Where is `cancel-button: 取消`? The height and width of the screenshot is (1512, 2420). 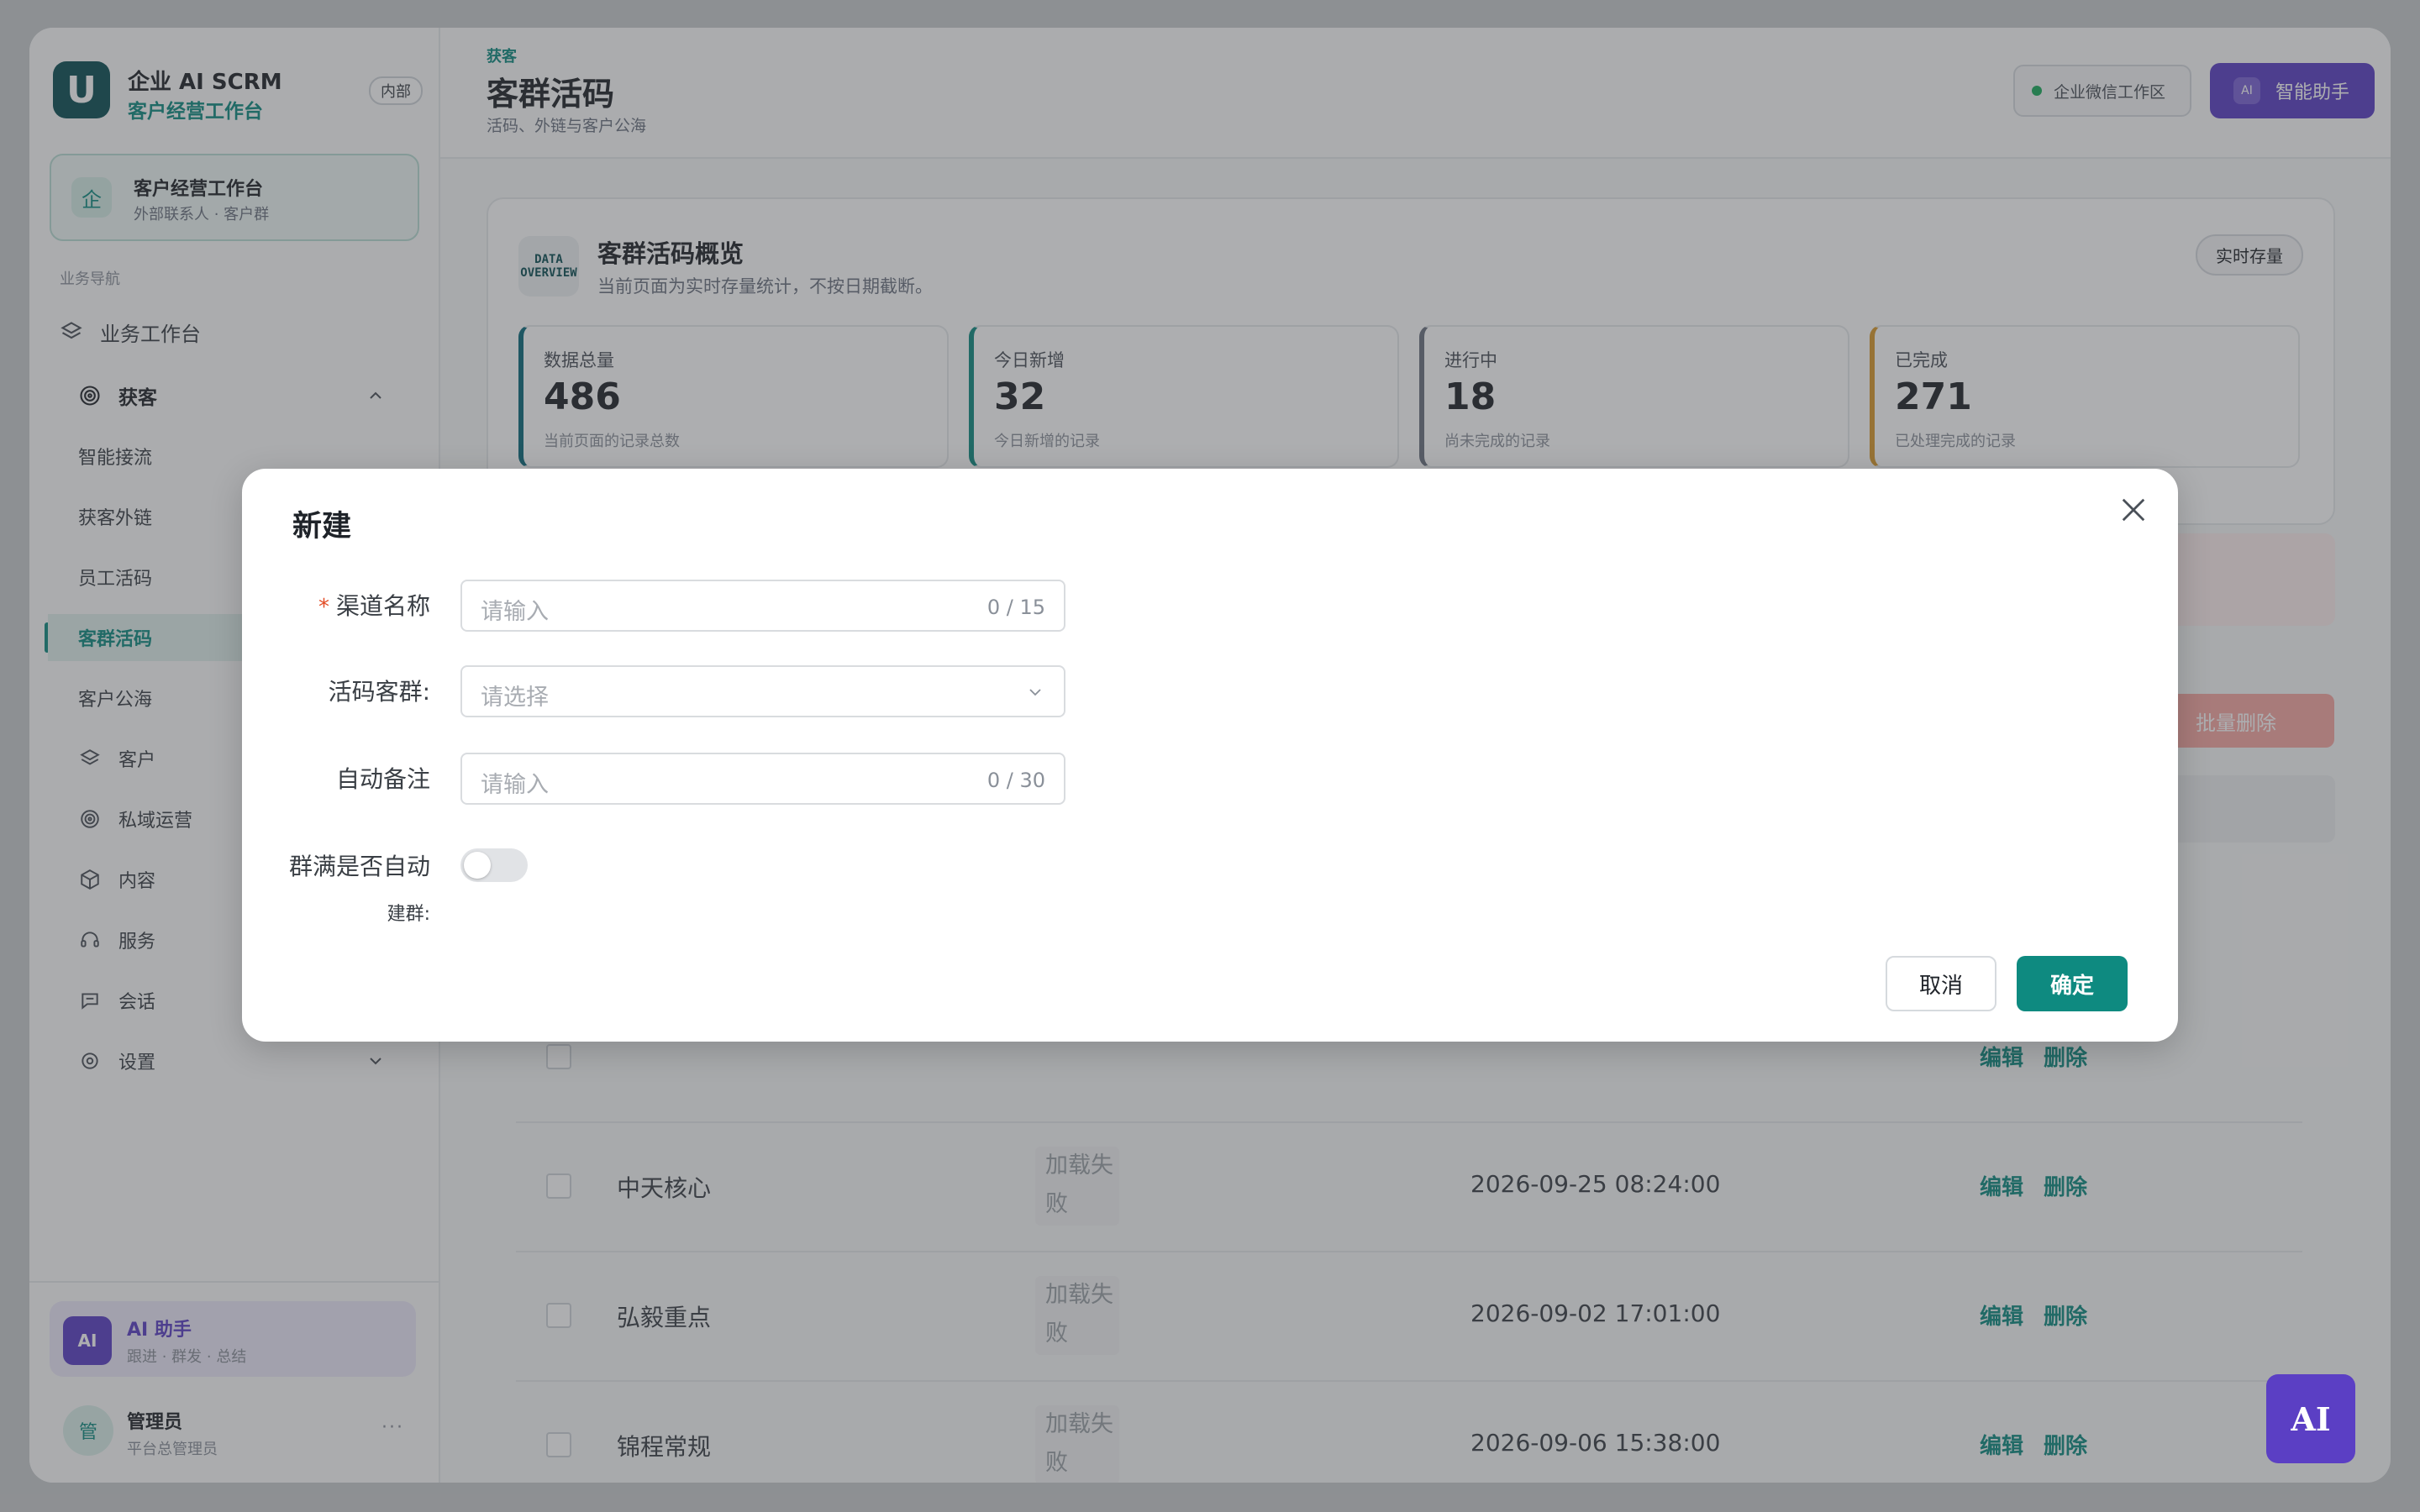 cancel-button: 取消 is located at coordinates (1941, 983).